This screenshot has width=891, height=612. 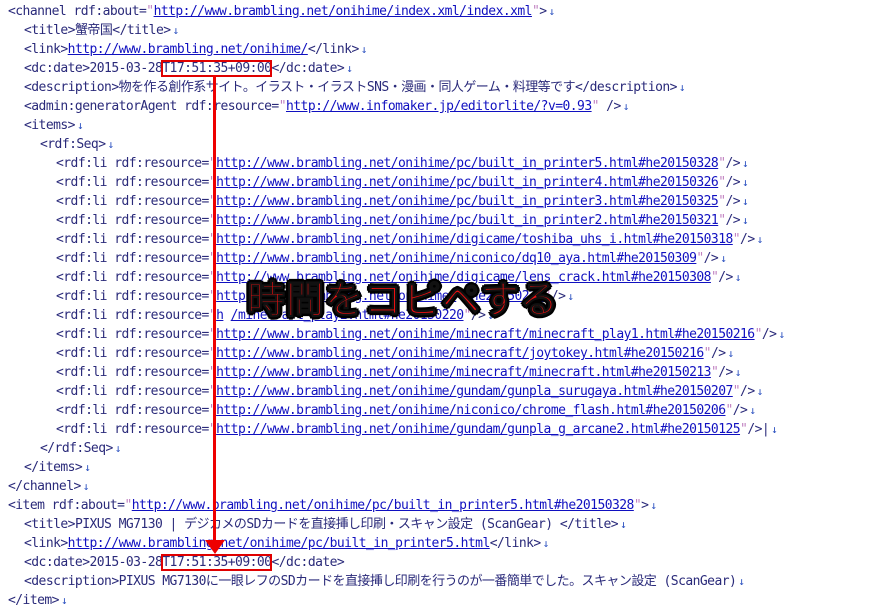 I want to click on xml-tag: </channel>, so click(x=44, y=486).